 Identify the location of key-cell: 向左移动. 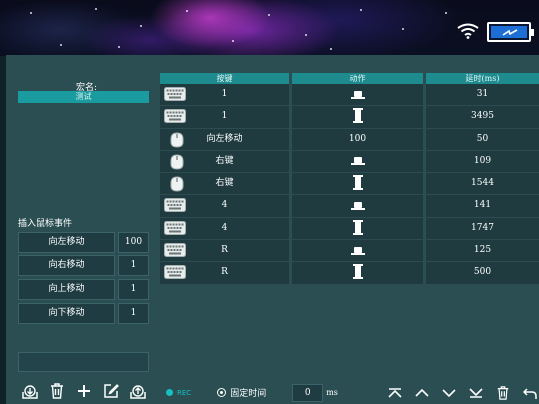
(226, 139).